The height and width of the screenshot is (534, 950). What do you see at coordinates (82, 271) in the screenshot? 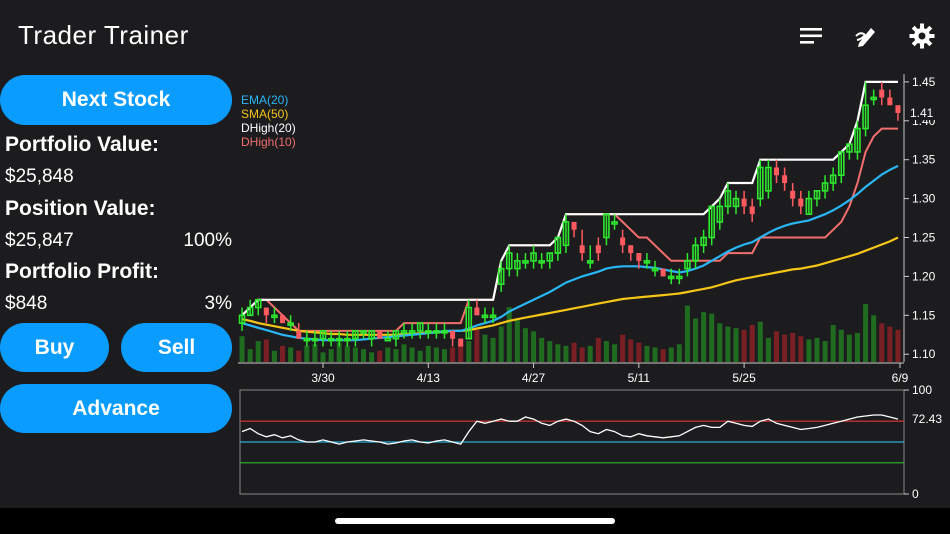
I see `portfolio-profit-label: Portfolio Profit:` at bounding box center [82, 271].